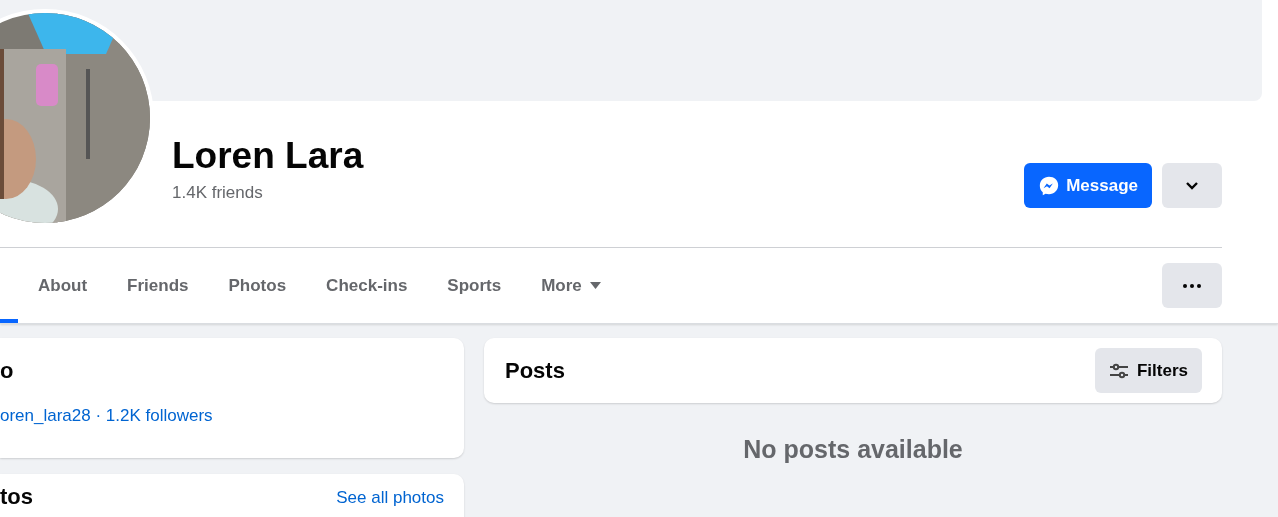 The height and width of the screenshot is (517, 1278). Describe the element at coordinates (268, 156) in the screenshot. I see `profile-name: Loren Lara` at that location.